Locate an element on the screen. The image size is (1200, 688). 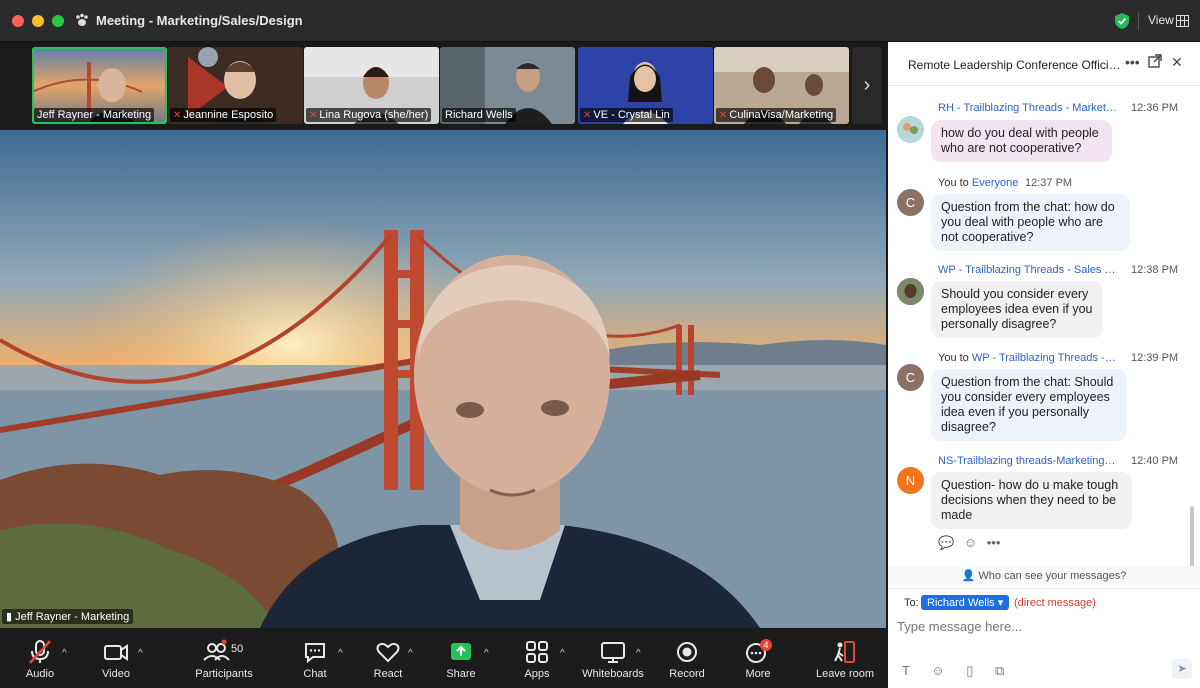
message-time: 12:37 PM is located at coordinates (1049, 183).